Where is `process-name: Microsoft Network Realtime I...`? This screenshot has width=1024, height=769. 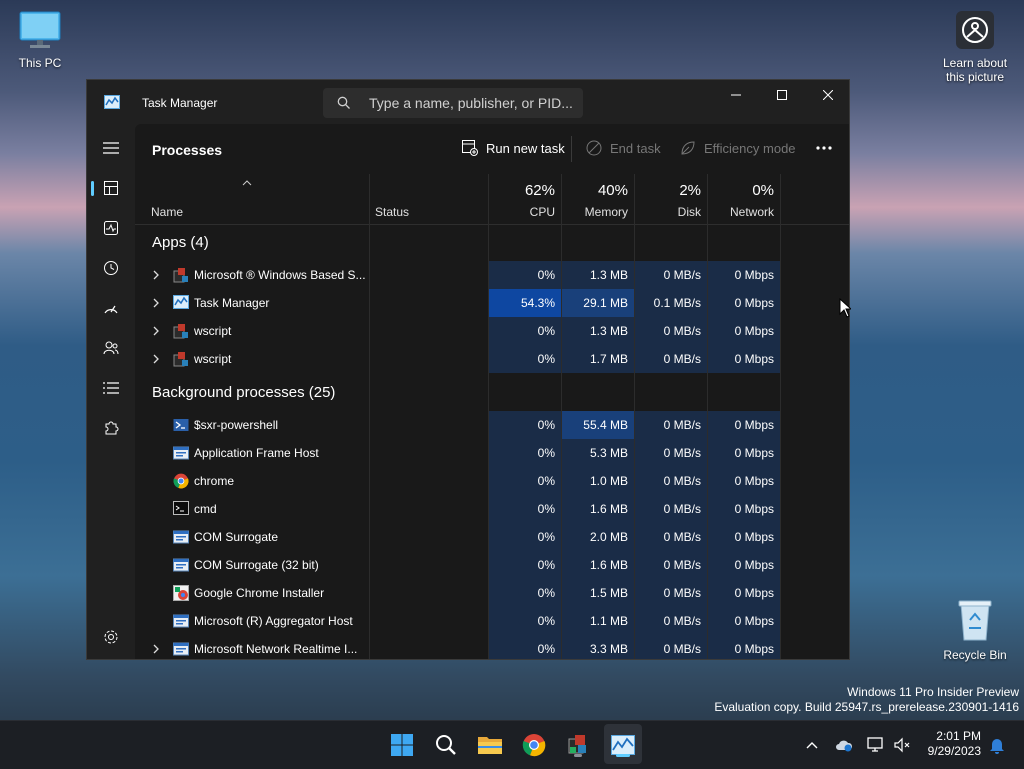
process-name: Microsoft Network Realtime I... is located at coordinates (276, 649).